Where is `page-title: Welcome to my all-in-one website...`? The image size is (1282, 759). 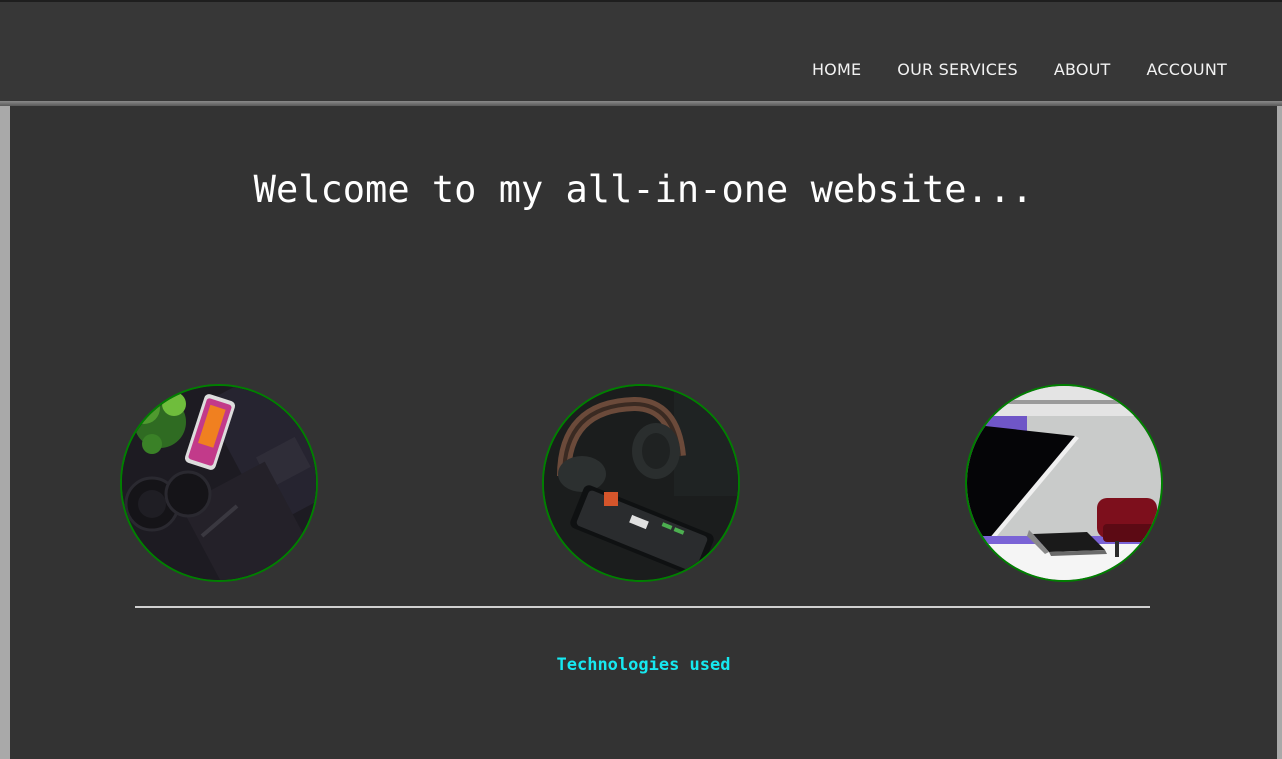 page-title: Welcome to my all-in-one website... is located at coordinates (643, 189).